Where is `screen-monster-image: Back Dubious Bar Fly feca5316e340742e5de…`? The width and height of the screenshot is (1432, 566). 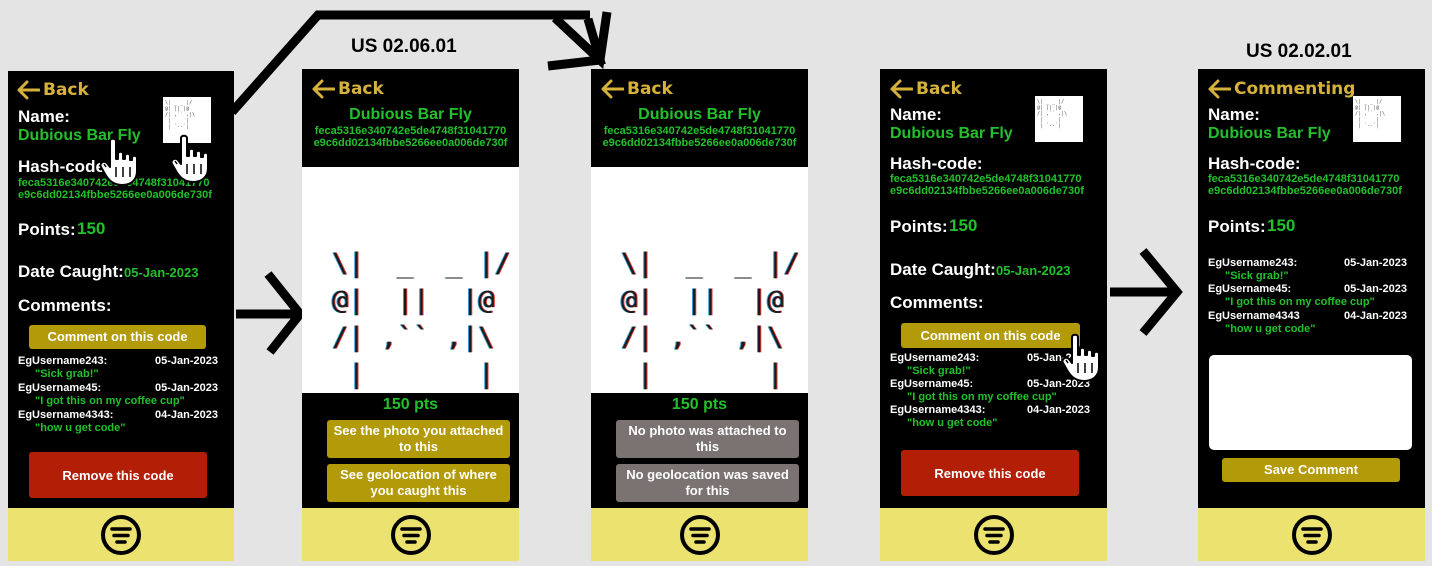 screen-monster-image: Back Dubious Bar Fly feca5316e340742e5de… is located at coordinates (410, 315).